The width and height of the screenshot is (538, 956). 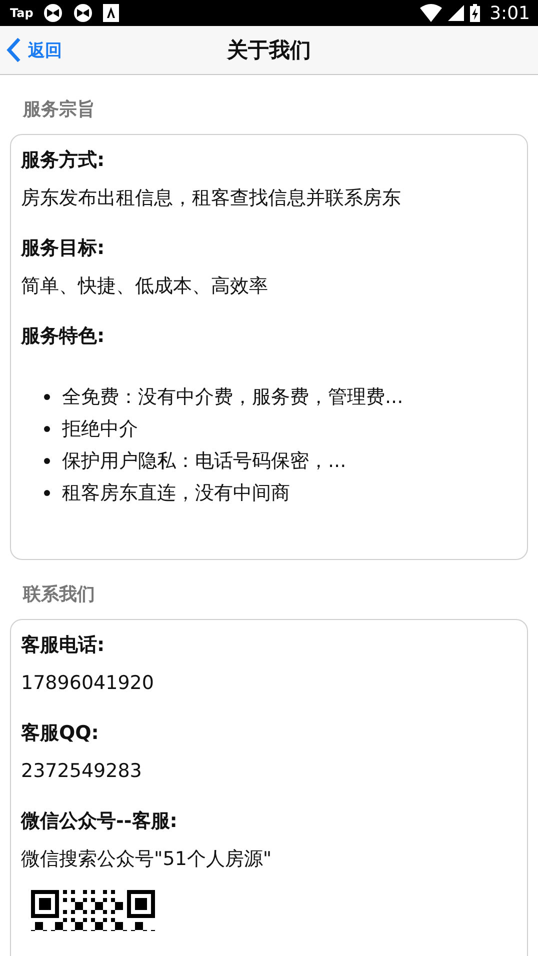 What do you see at coordinates (63, 160) in the screenshot?
I see `field-label: 服务方式:` at bounding box center [63, 160].